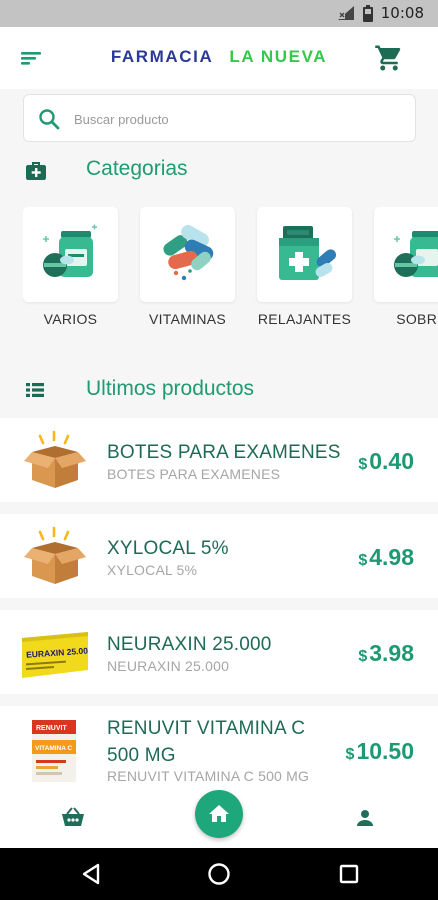 The width and height of the screenshot is (438, 900). I want to click on category-label: VARIOS, so click(70, 319).